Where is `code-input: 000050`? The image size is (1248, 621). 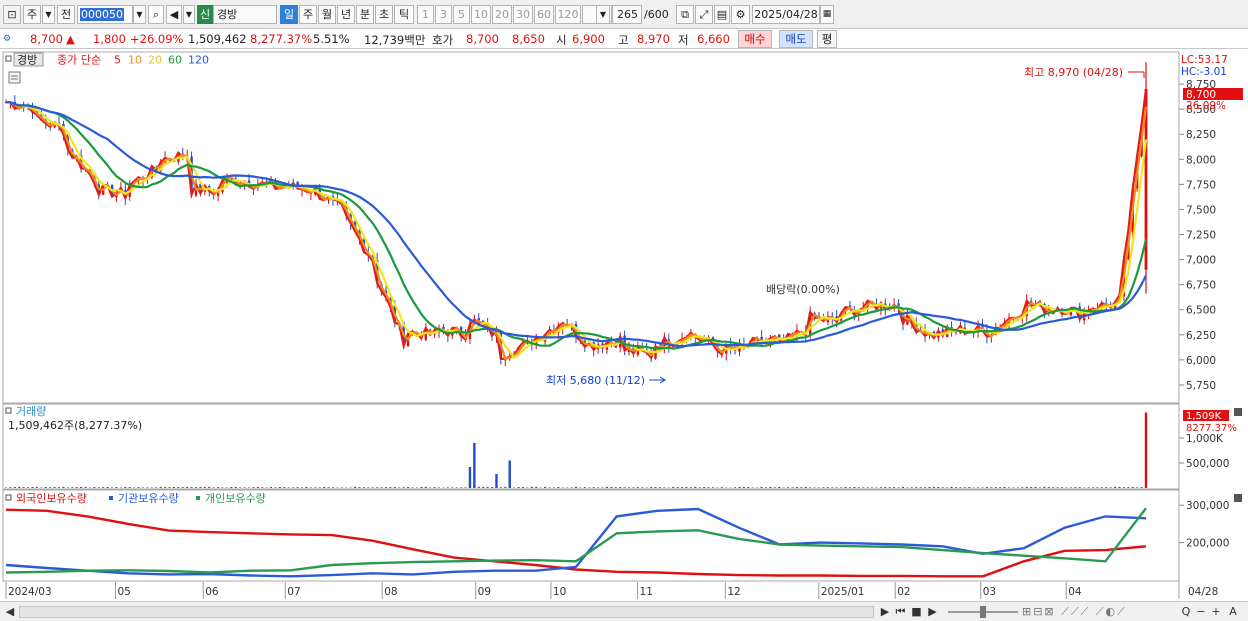
code-input: 000050 is located at coordinates (105, 14).